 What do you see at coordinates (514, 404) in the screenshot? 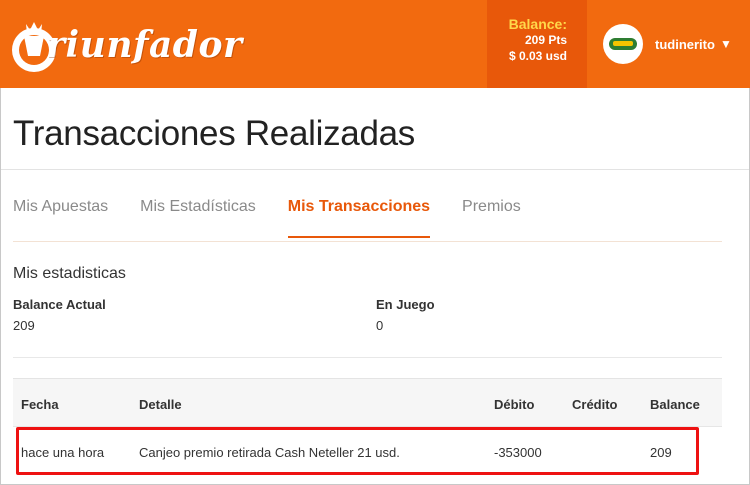
I see `column-header-debito: Débito` at bounding box center [514, 404].